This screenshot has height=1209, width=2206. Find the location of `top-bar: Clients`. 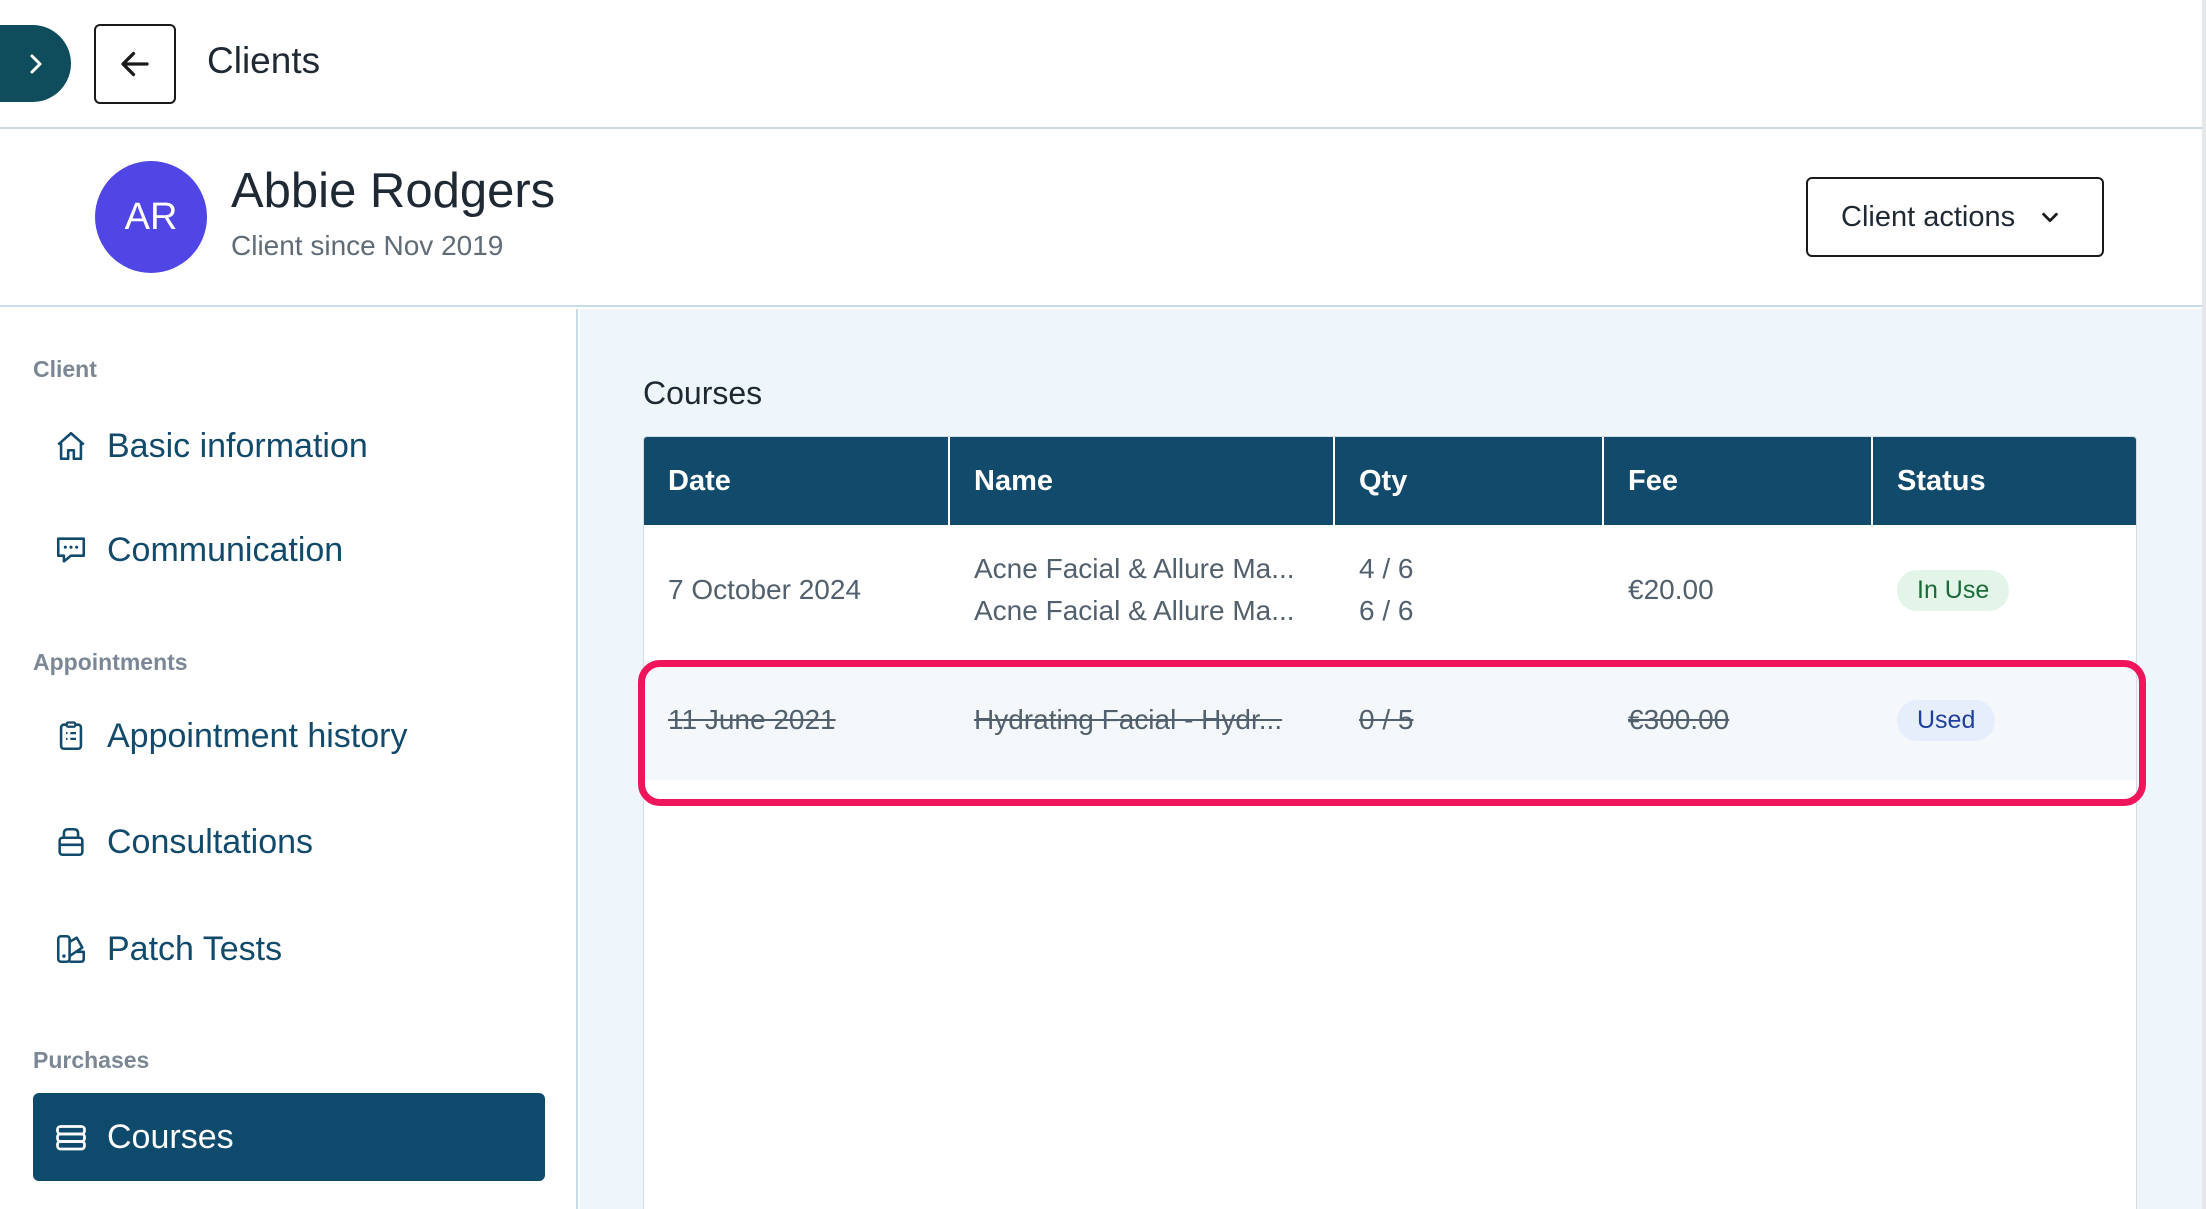

top-bar: Clients is located at coordinates (1103, 64).